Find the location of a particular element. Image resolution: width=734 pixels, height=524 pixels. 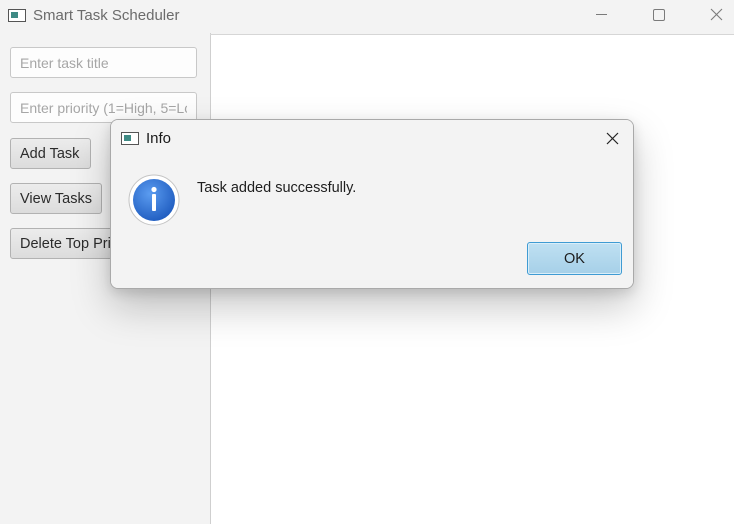

add-task-button: Add Task is located at coordinates (50, 153).